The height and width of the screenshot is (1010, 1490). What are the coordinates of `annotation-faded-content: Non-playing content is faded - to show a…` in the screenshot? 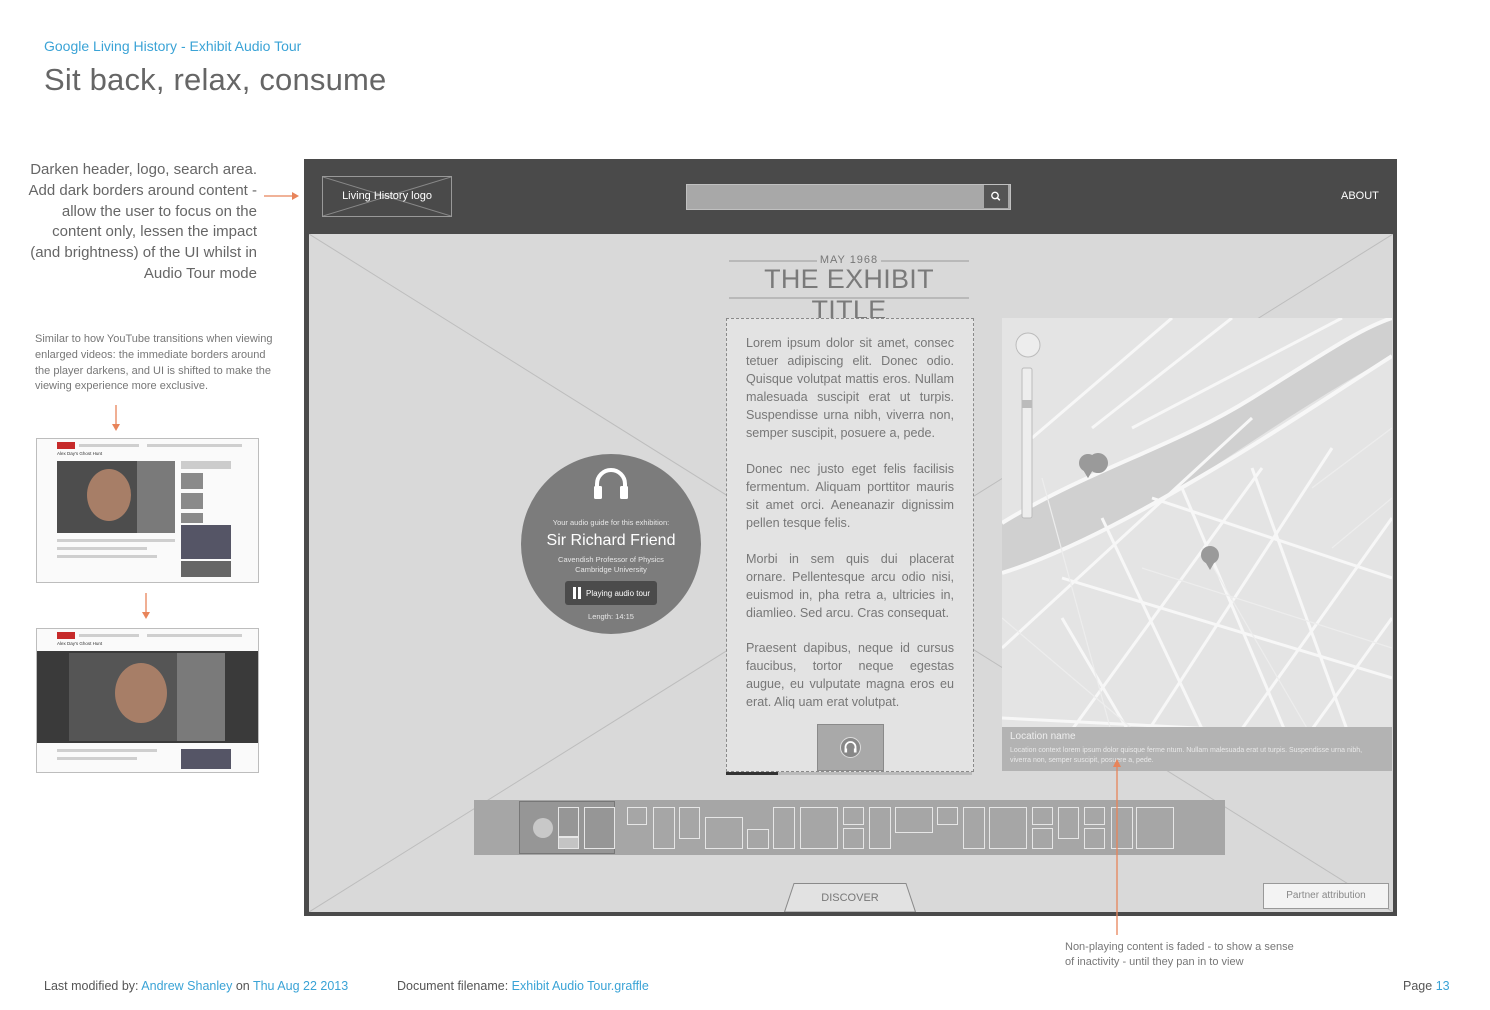 It's located at (1179, 954).